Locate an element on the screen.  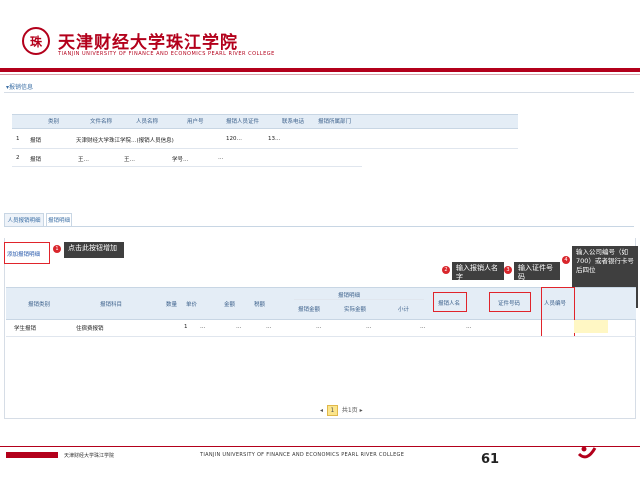
callout-badge-4: 4 is located at coordinates (566, 260).